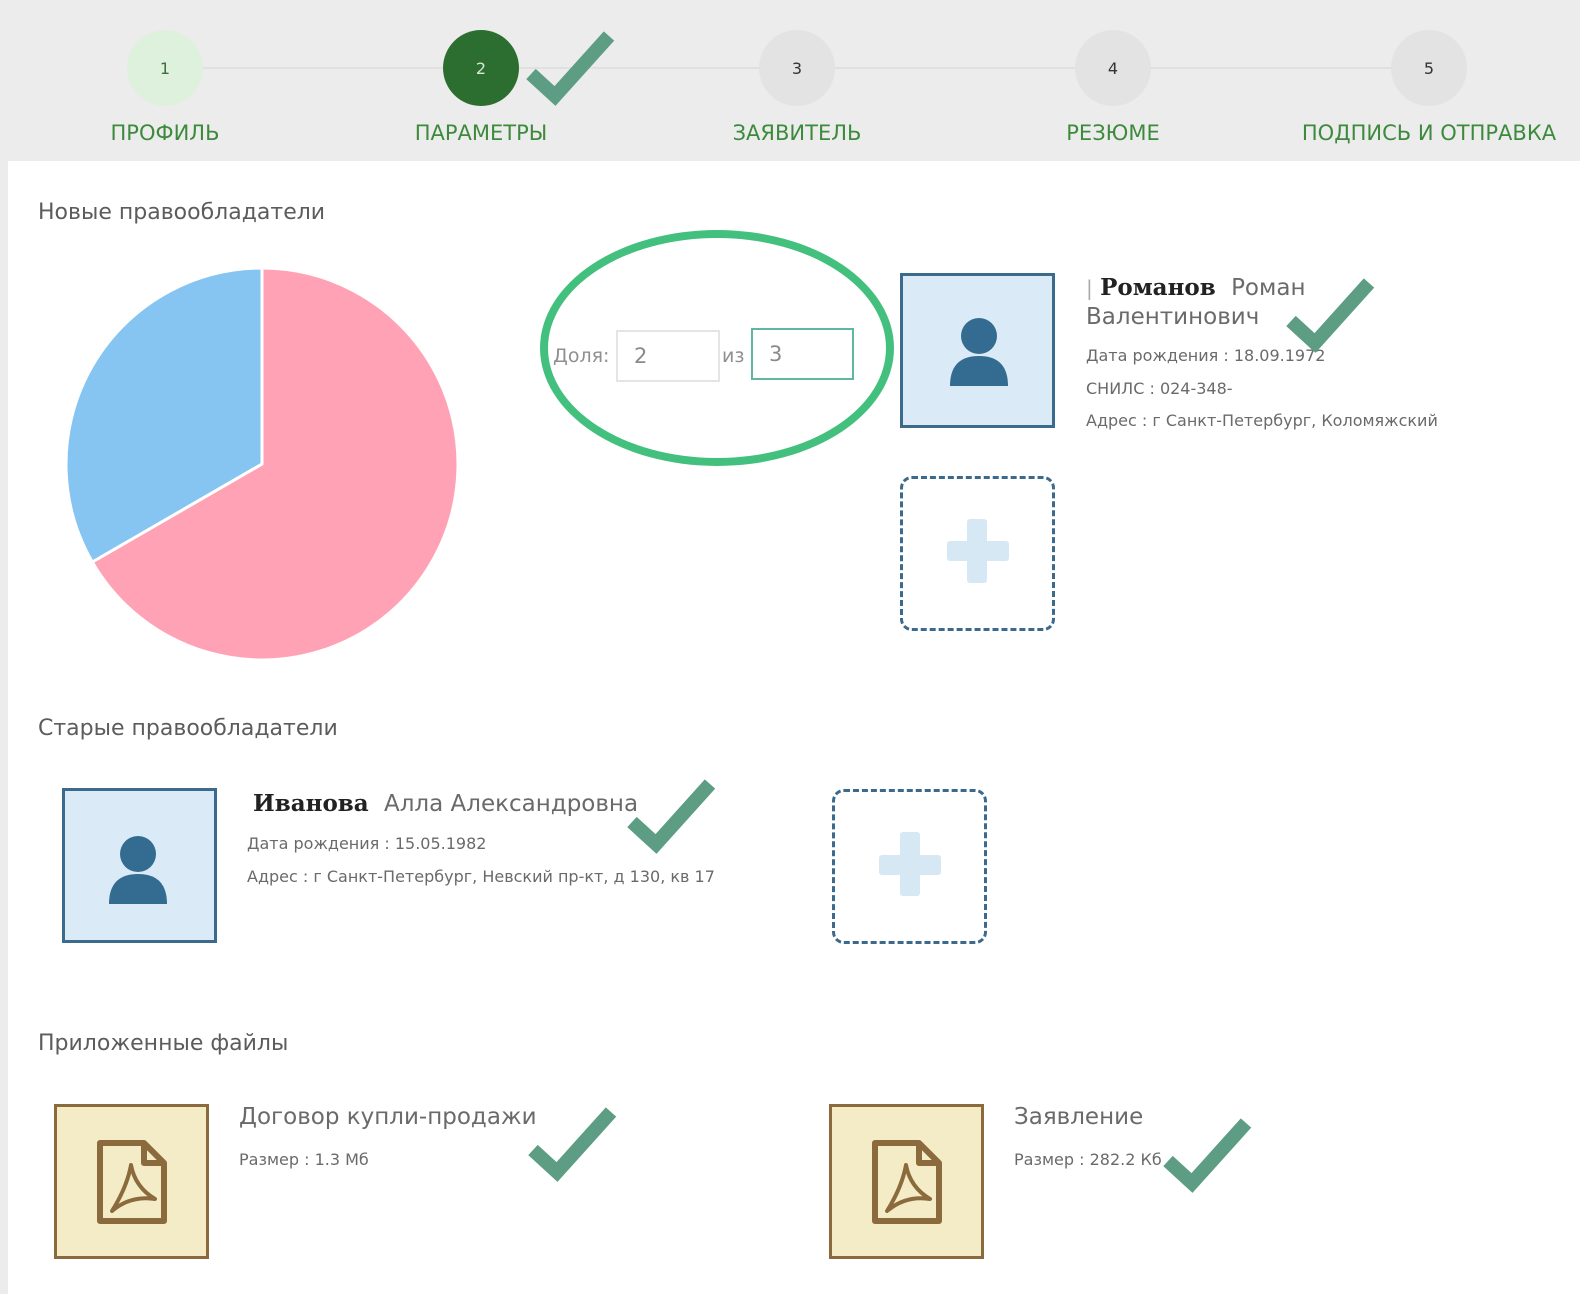 The image size is (1580, 1294). I want to click on new-owner-name: | Романов Роман, so click(1196, 287).